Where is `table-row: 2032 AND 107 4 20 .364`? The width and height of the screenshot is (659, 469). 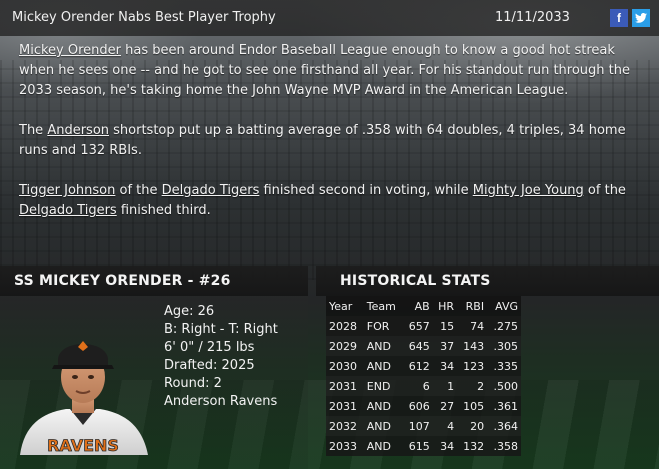 table-row: 2032 AND 107 4 20 .364 is located at coordinates (423, 426).